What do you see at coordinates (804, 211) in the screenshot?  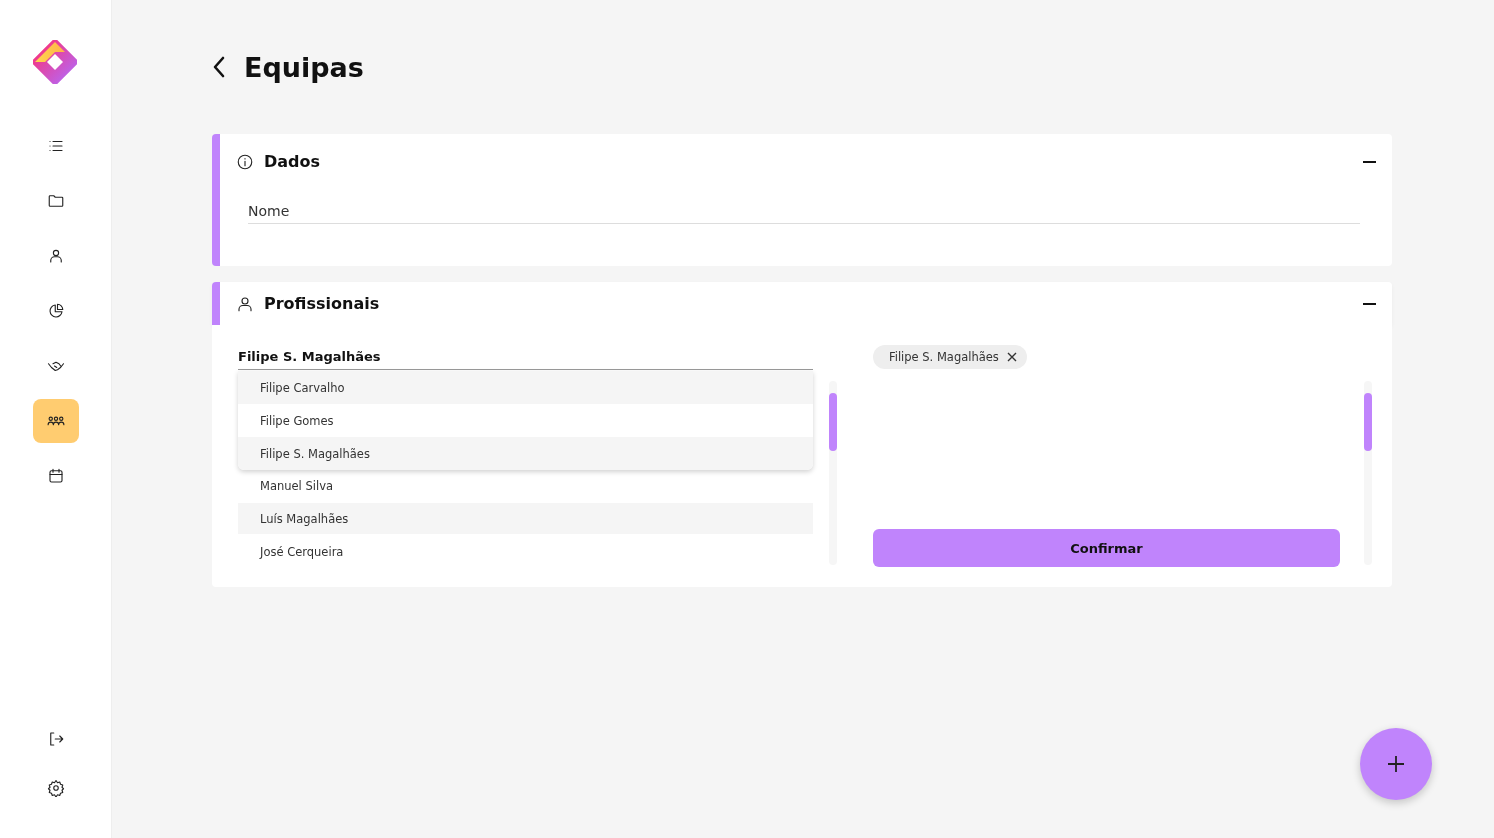 I see `name-field: Nome` at bounding box center [804, 211].